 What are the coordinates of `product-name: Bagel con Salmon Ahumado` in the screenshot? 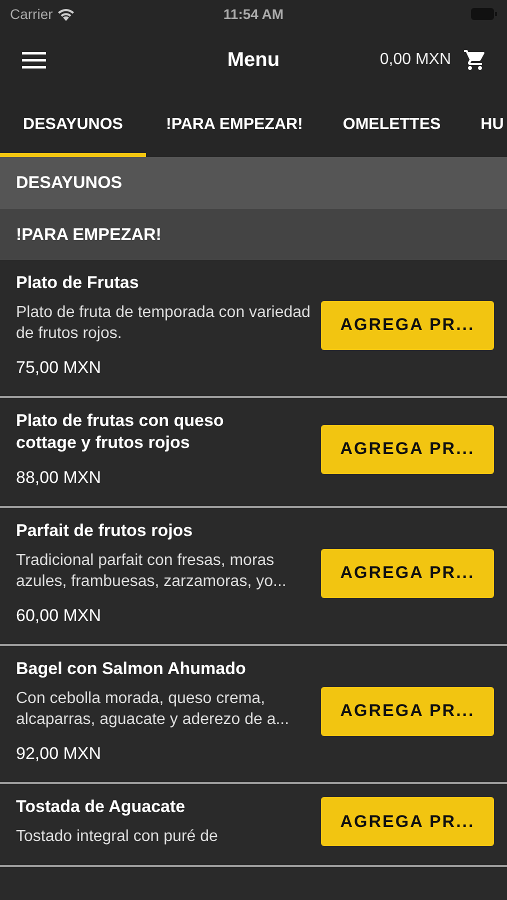 It's located at (131, 669).